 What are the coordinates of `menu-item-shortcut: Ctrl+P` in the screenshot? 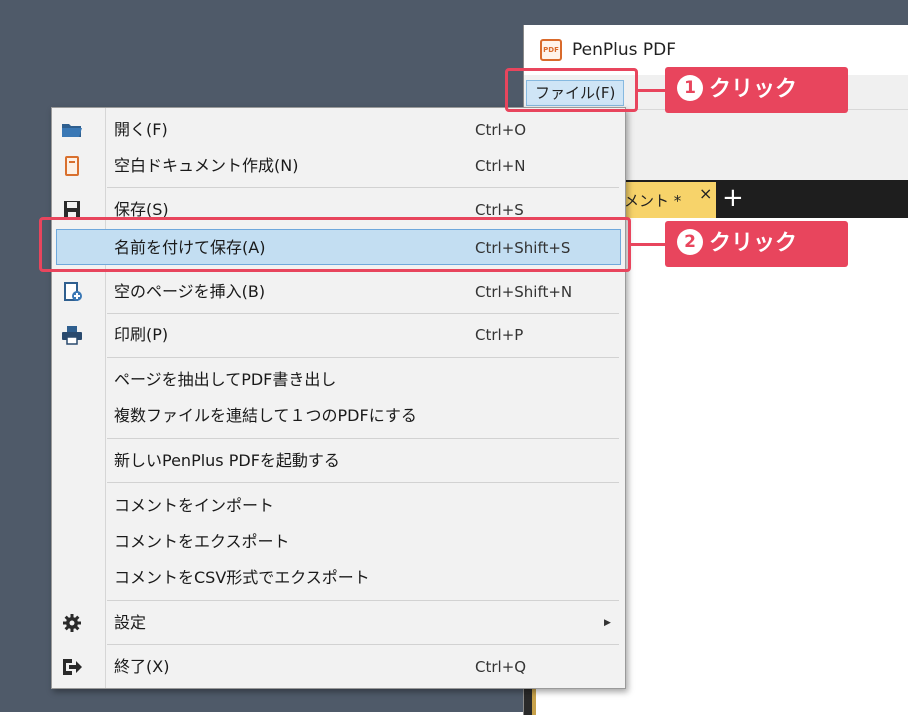 It's located at (499, 335).